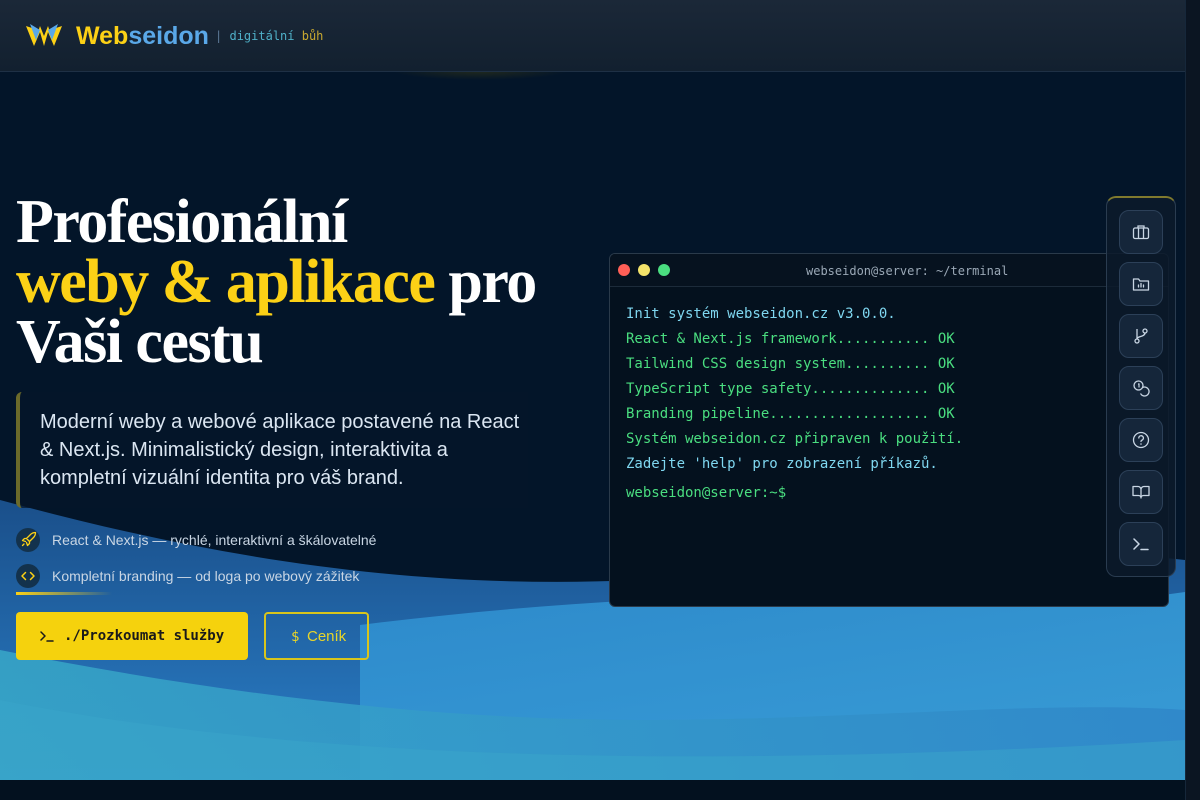 This screenshot has height=800, width=1200. I want to click on terminal-line: Tailwind CSS design system.......... OK, so click(790, 364).